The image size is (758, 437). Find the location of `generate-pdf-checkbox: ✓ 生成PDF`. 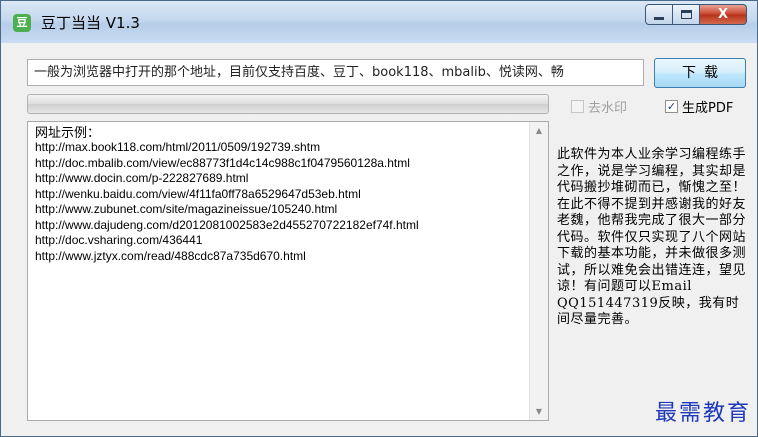

generate-pdf-checkbox: ✓ 生成PDF is located at coordinates (699, 106).